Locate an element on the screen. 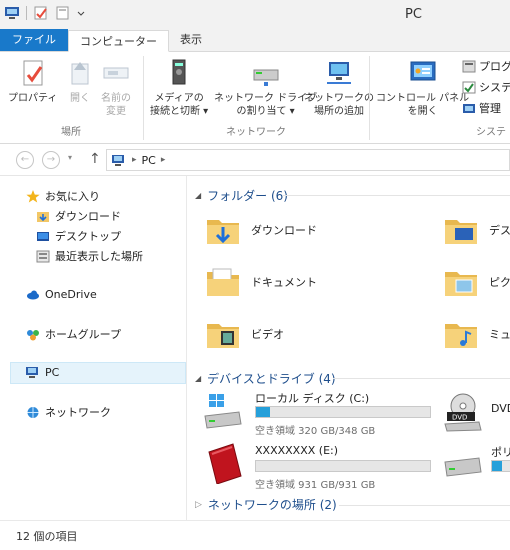 The height and width of the screenshot is (550, 510). drive-name: XXXXXXXX (E:) is located at coordinates (297, 450).